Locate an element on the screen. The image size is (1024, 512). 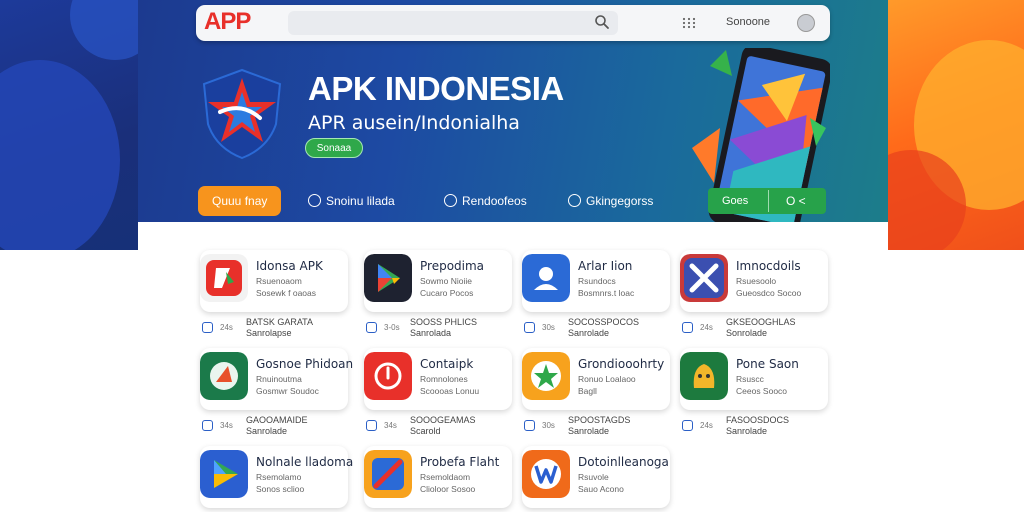
app-icon-character is located at coordinates (704, 376).